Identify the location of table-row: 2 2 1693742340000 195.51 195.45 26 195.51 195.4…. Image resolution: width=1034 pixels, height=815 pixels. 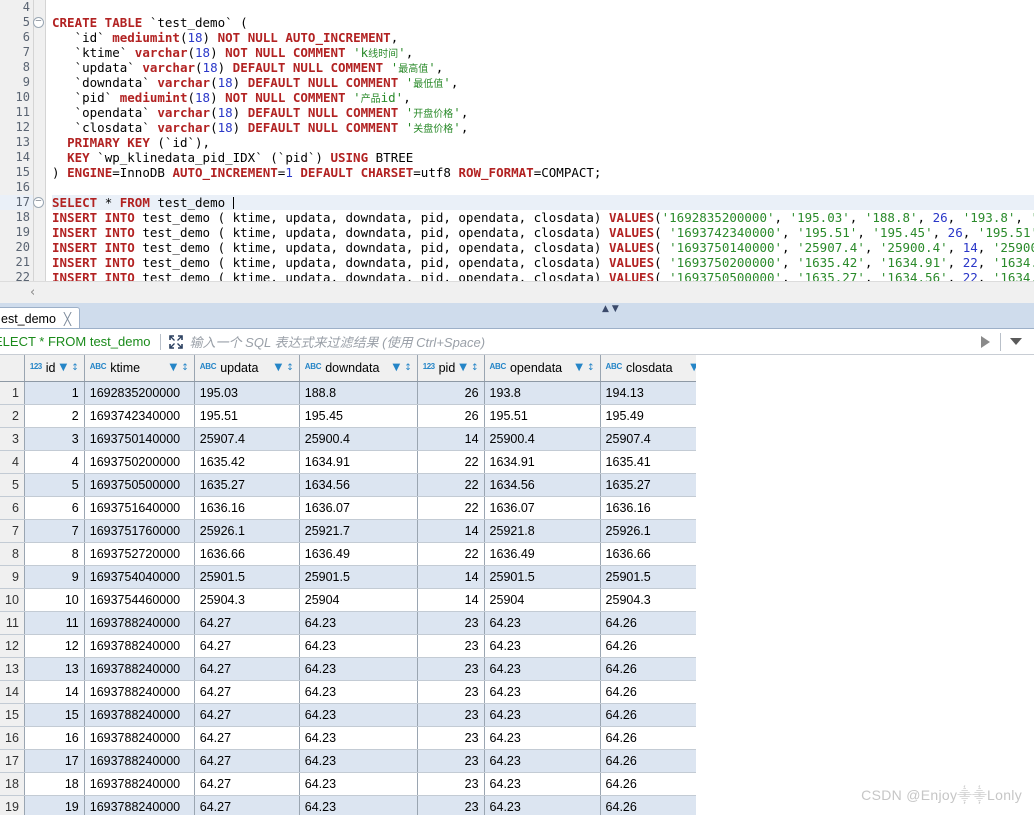
(358, 416).